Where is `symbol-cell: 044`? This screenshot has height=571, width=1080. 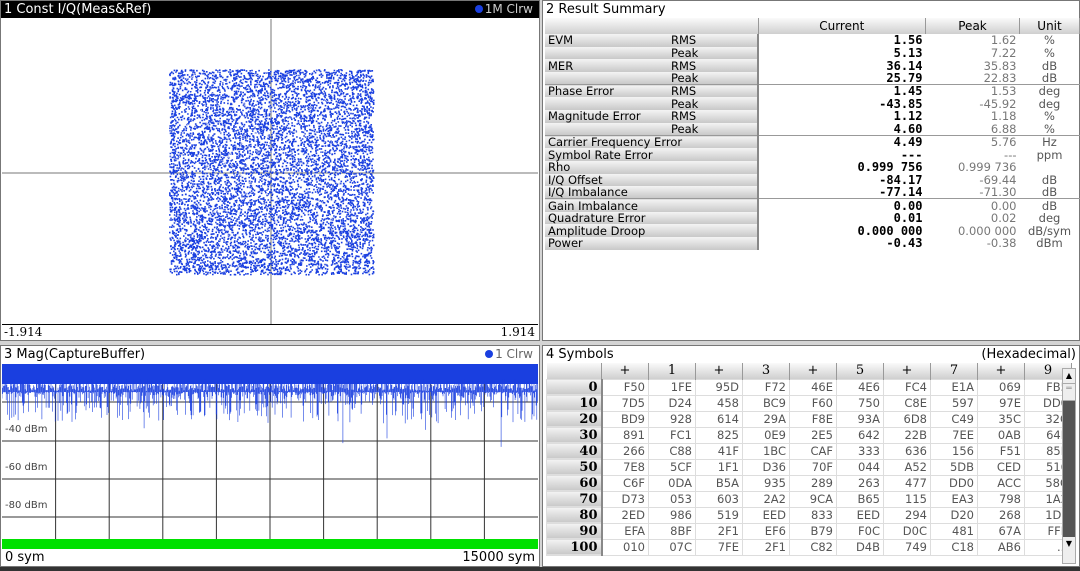
symbol-cell: 044 is located at coordinates (860, 467).